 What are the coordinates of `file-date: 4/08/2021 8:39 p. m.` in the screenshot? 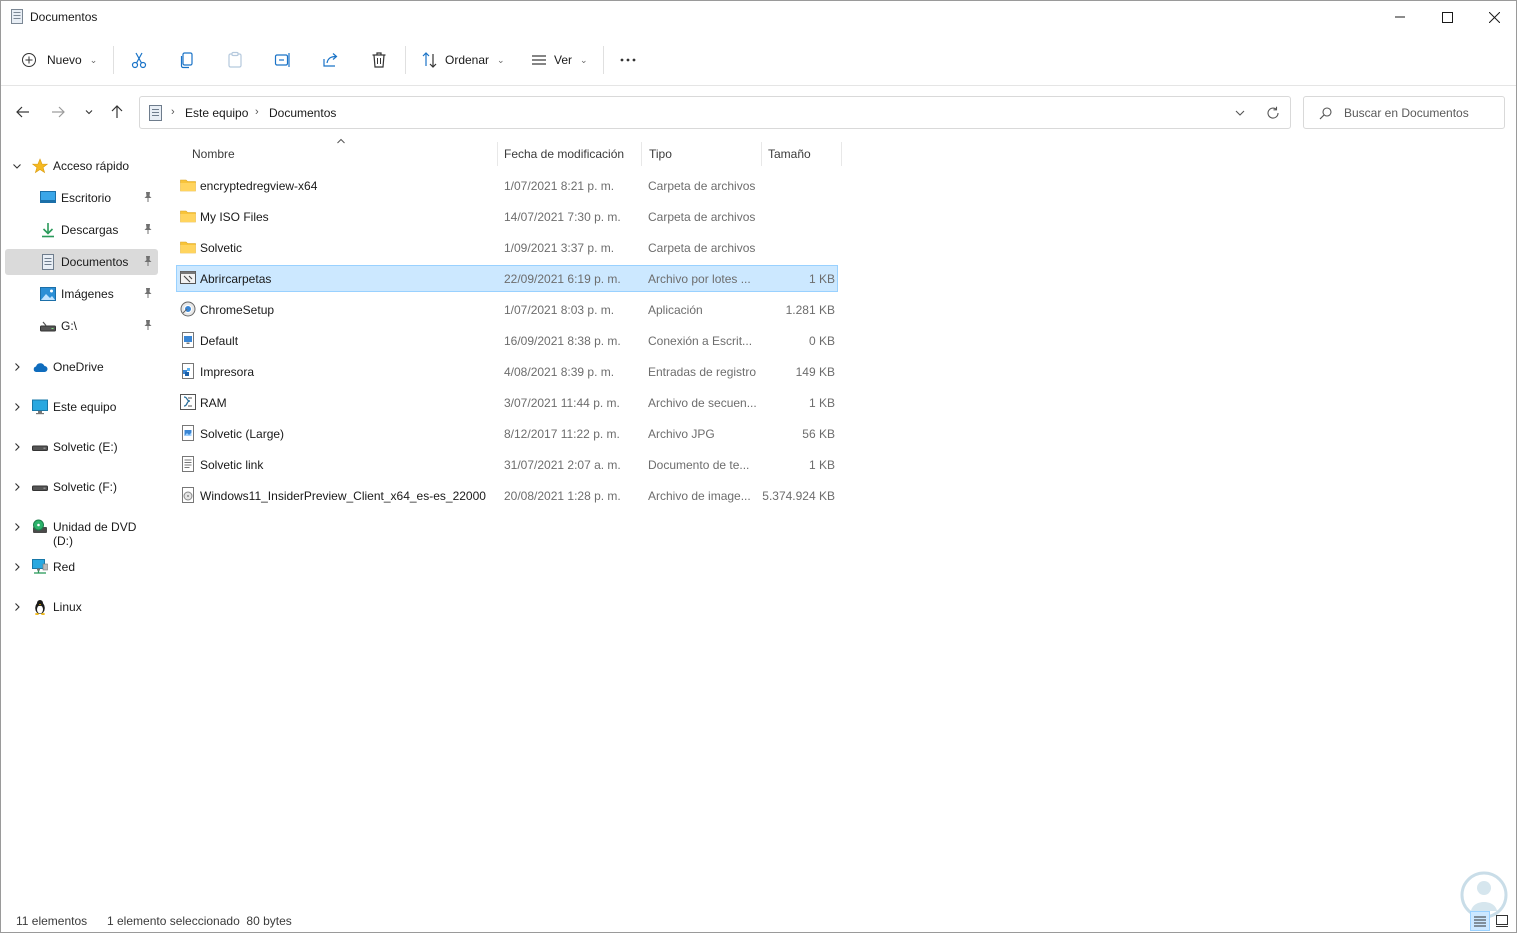 It's located at (559, 372).